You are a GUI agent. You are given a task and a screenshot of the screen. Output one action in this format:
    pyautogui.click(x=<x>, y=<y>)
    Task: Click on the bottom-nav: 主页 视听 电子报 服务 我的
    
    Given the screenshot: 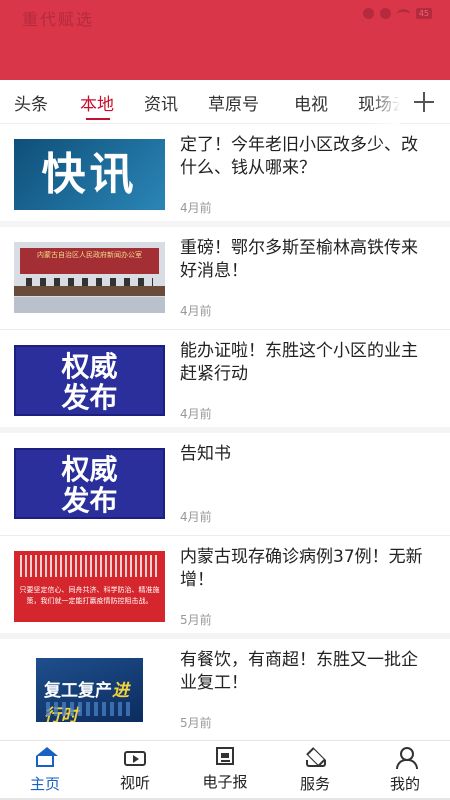 What is the action you would take?
    pyautogui.click(x=225, y=770)
    